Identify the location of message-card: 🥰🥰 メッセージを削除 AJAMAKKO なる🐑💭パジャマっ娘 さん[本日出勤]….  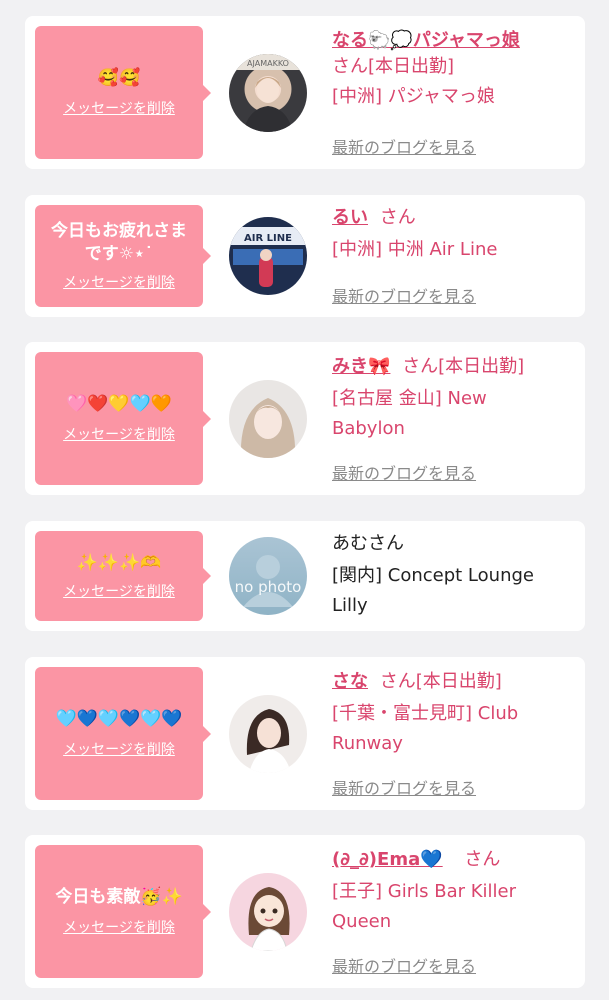
(305, 92).